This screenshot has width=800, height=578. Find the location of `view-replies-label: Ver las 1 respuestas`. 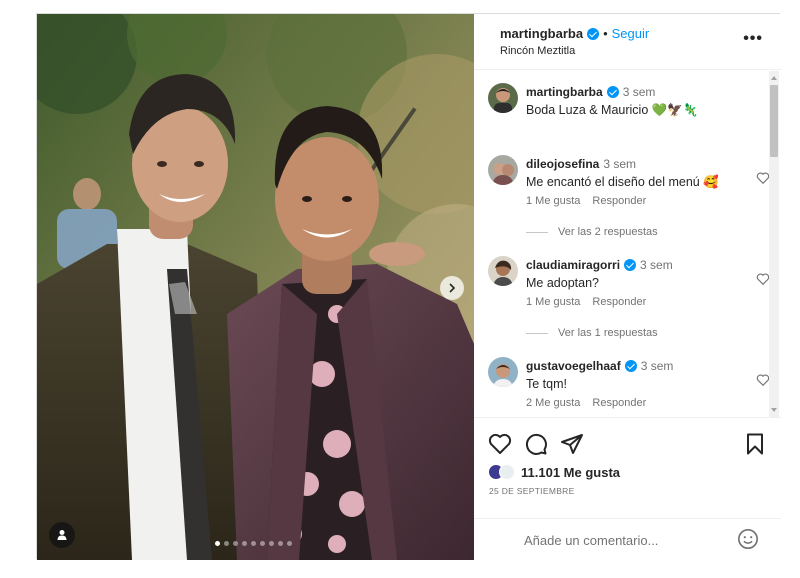

view-replies-label: Ver las 1 respuestas is located at coordinates (608, 333).